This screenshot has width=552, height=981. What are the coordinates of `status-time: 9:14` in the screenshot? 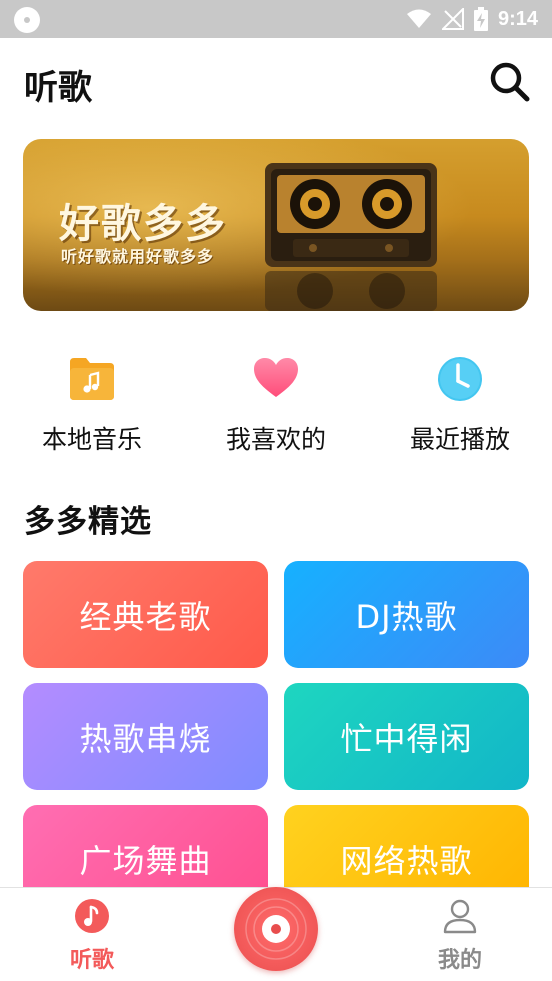 It's located at (517, 18).